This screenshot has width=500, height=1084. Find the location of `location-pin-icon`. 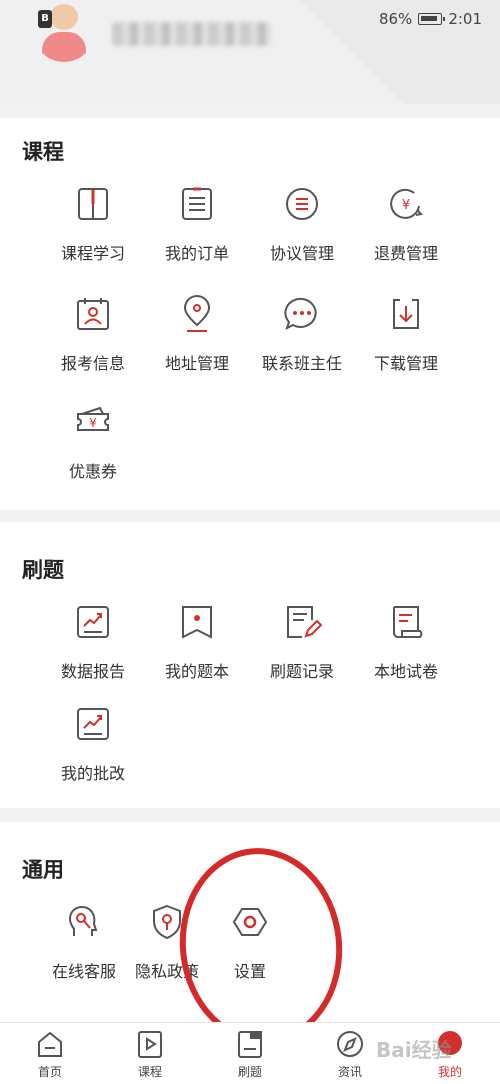

location-pin-icon is located at coordinates (197, 313).